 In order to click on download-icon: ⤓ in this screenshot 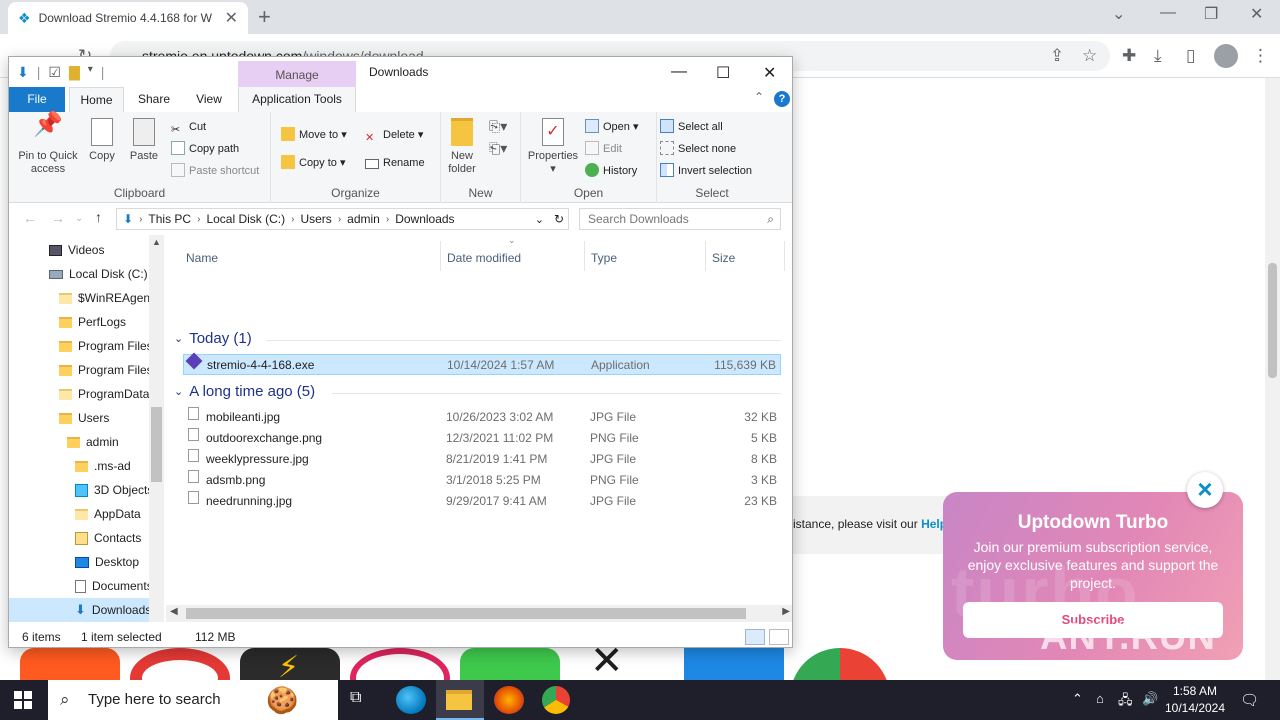, I will do `click(1158, 56)`.